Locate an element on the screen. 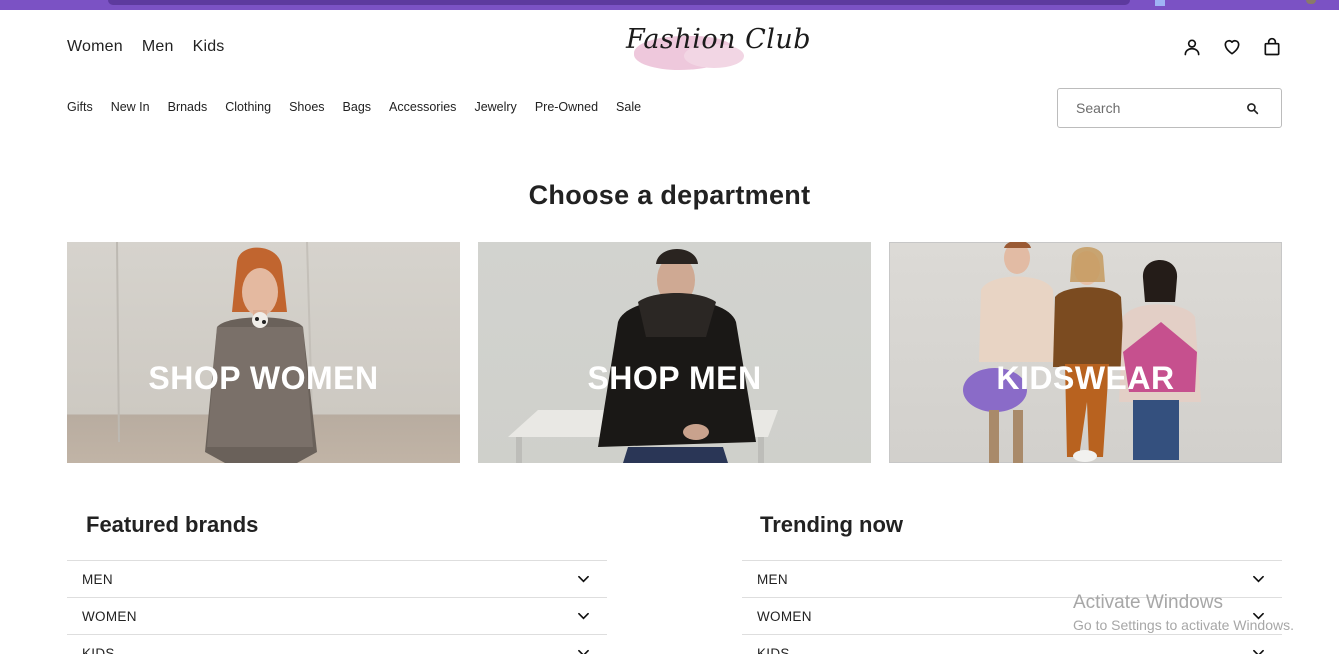  category-sale: Sale is located at coordinates (628, 107).